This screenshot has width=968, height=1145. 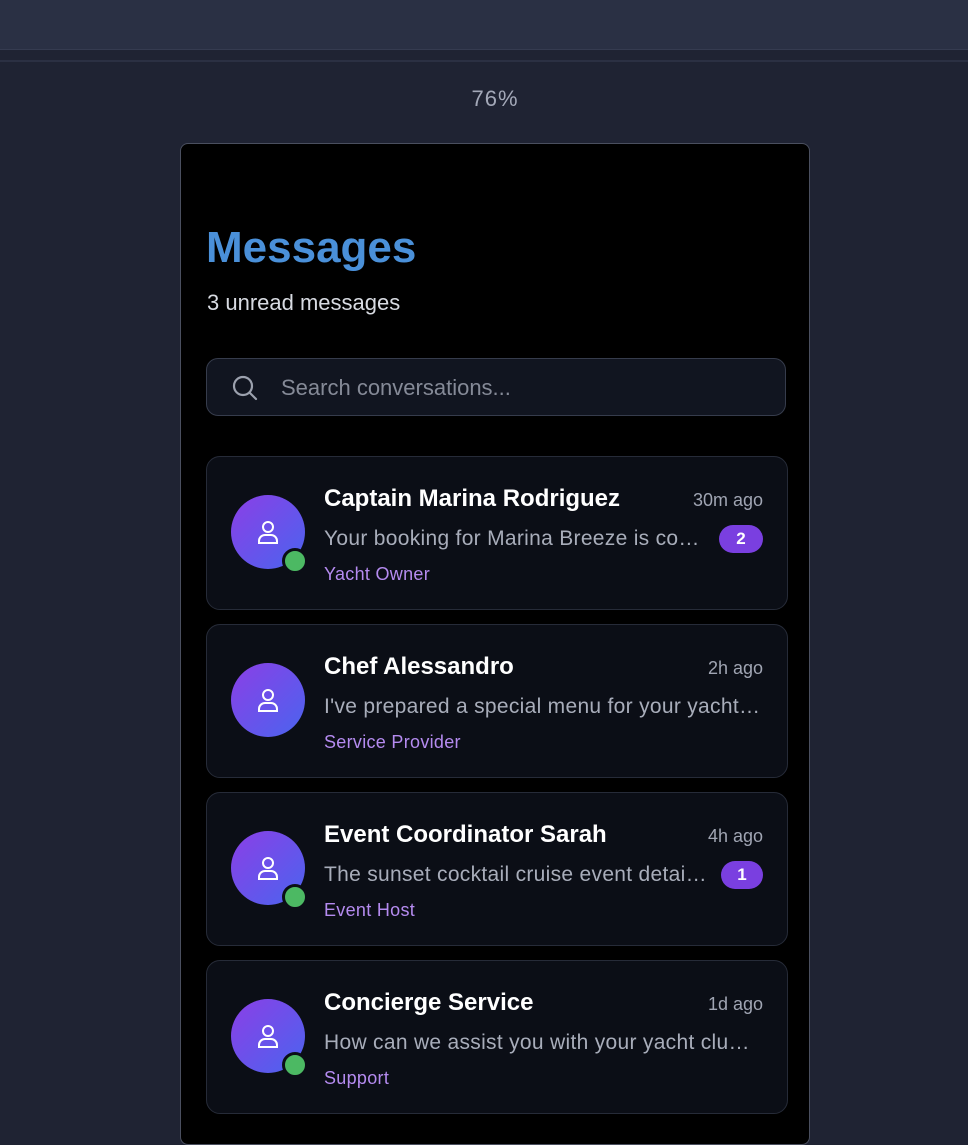 What do you see at coordinates (370, 910) in the screenshot?
I see `contact-role: Event Host` at bounding box center [370, 910].